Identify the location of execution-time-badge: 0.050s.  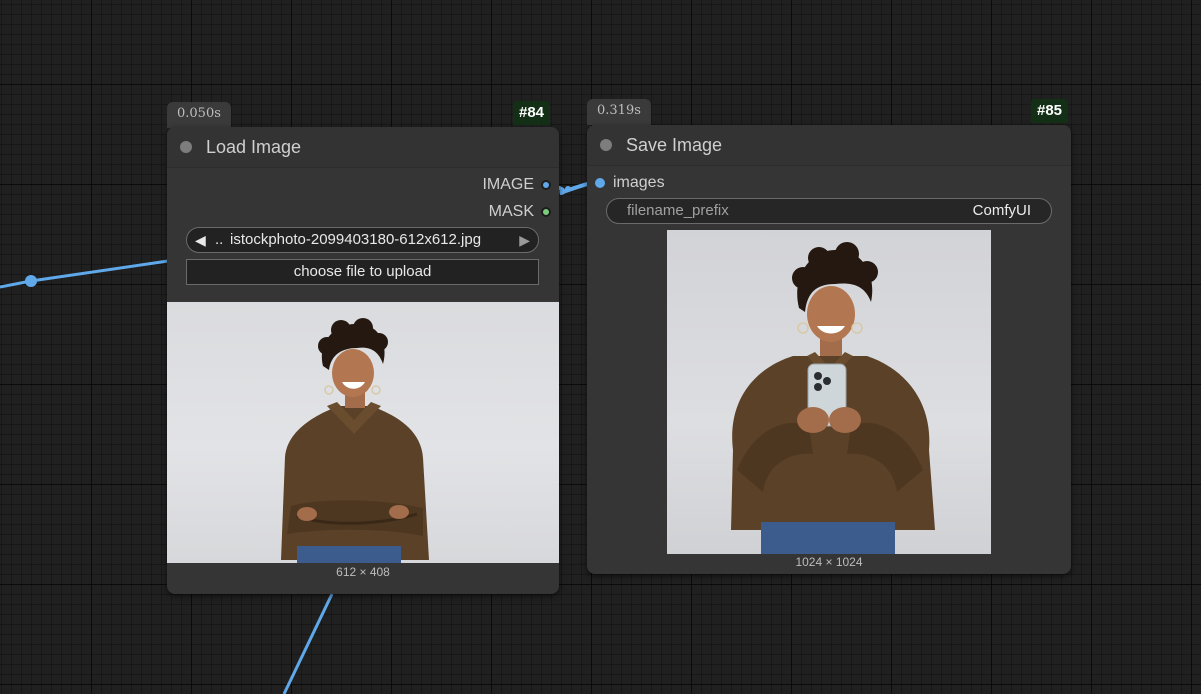
(199, 115).